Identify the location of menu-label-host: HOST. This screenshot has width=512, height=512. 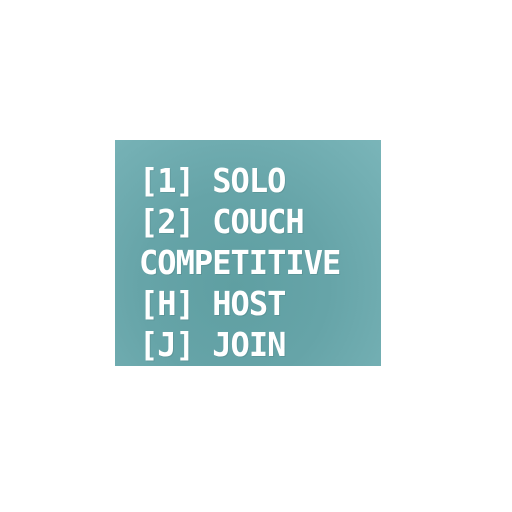
(249, 303).